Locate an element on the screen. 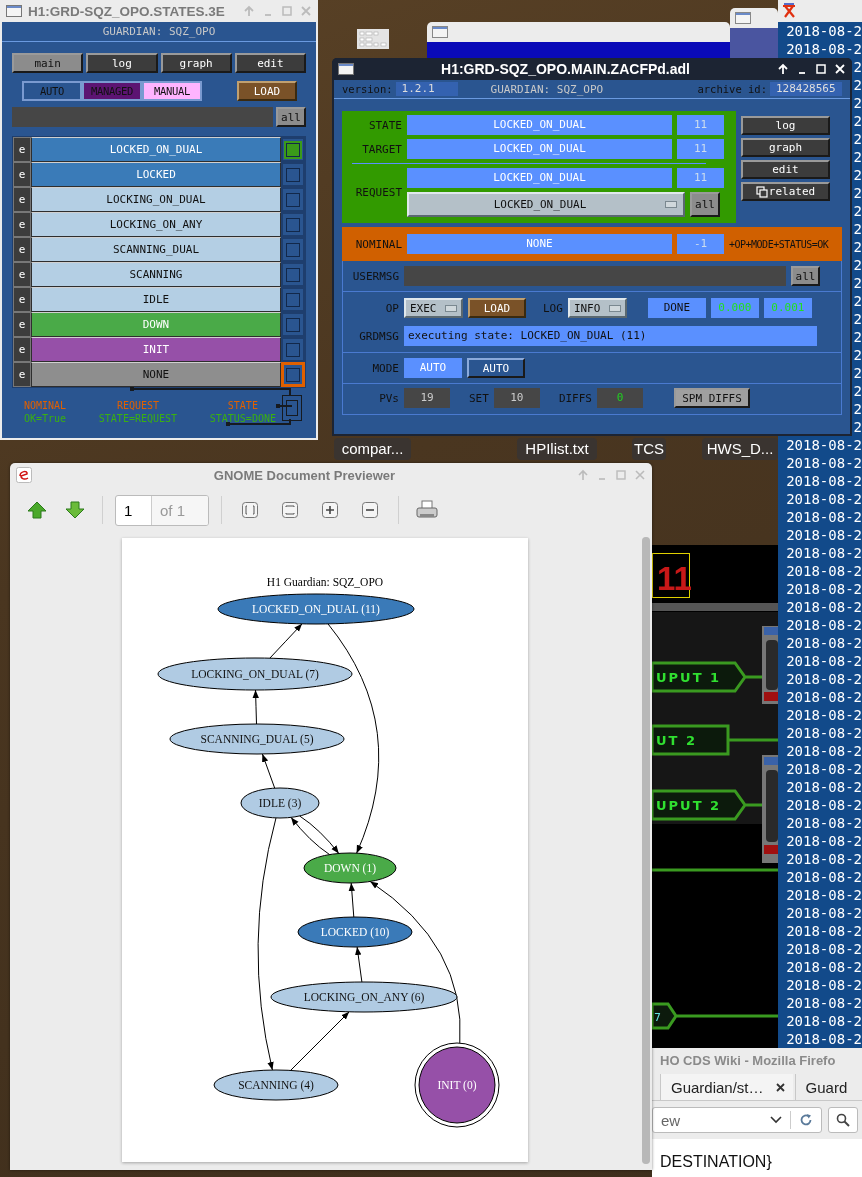  signal-label-text: UPUT 2 is located at coordinates (689, 805).